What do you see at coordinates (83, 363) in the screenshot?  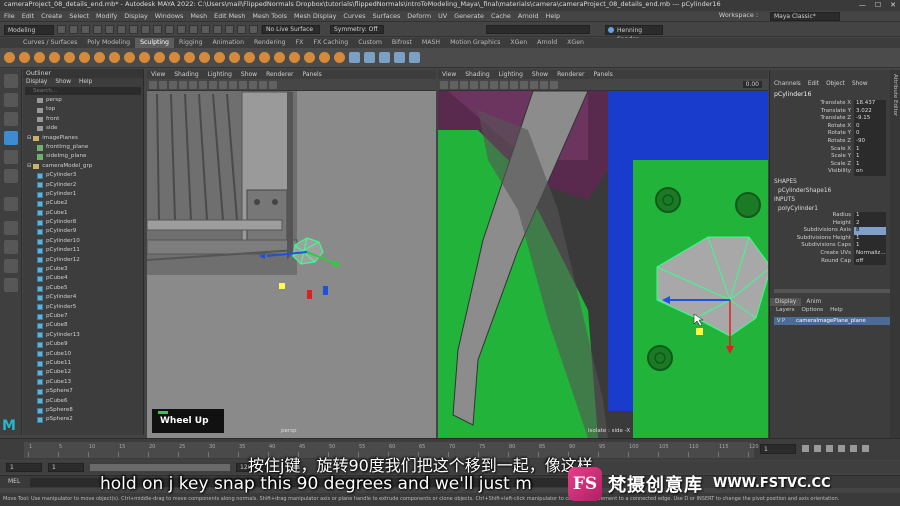 I see `outliner-item: pCube11` at bounding box center [83, 363].